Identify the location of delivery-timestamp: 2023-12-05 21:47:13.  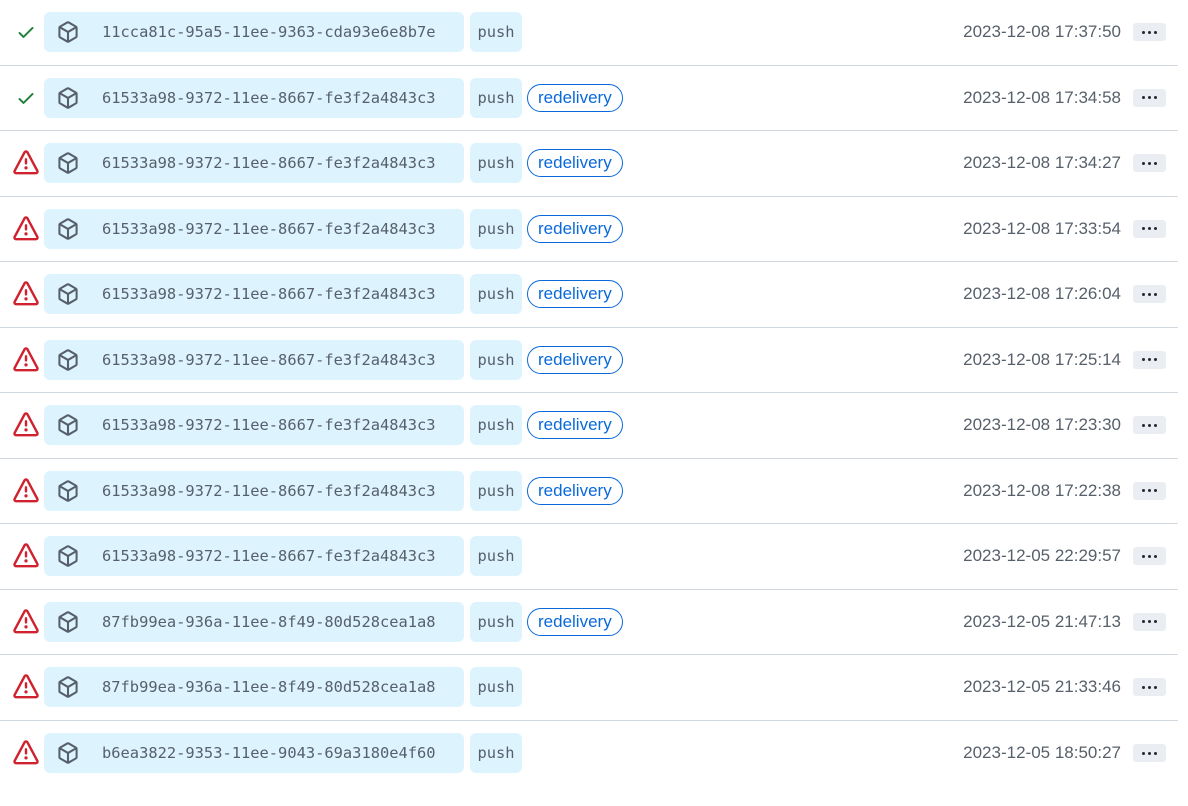
(1042, 621).